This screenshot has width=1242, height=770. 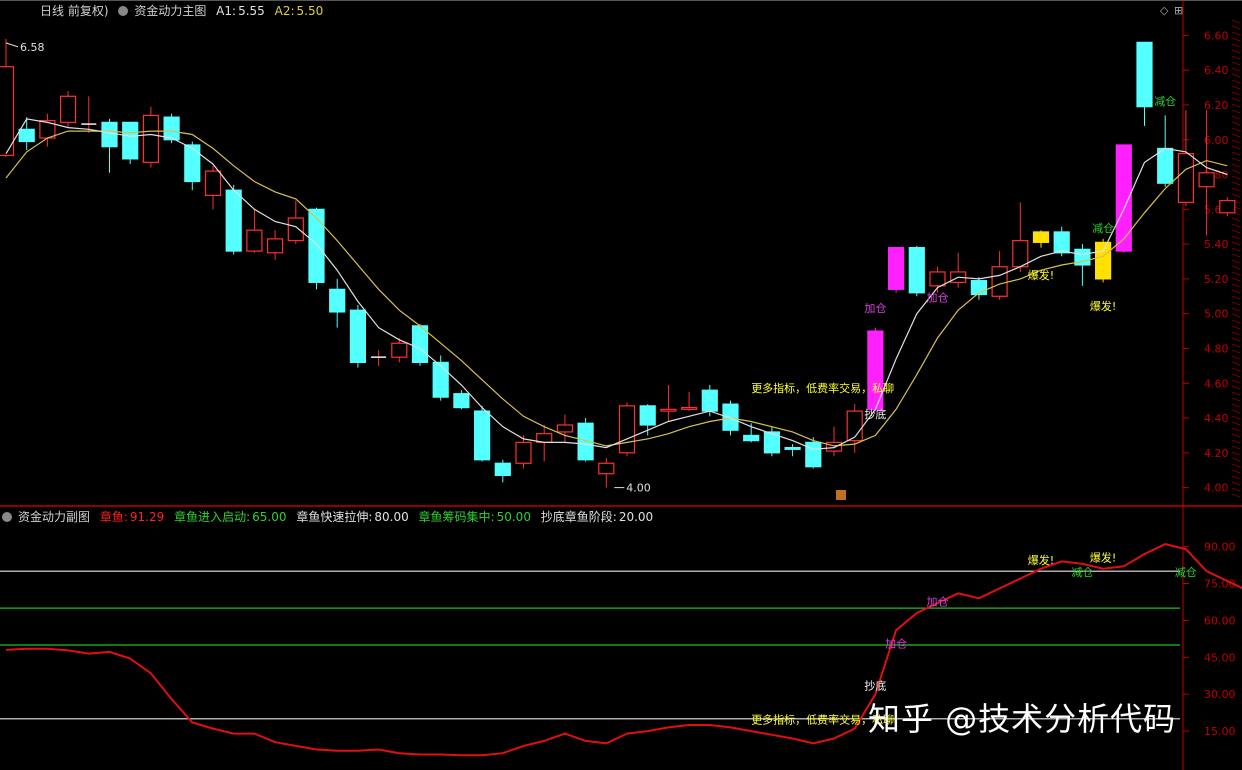 I want to click on y-tick-label: 6.00, so click(x=1216, y=140).